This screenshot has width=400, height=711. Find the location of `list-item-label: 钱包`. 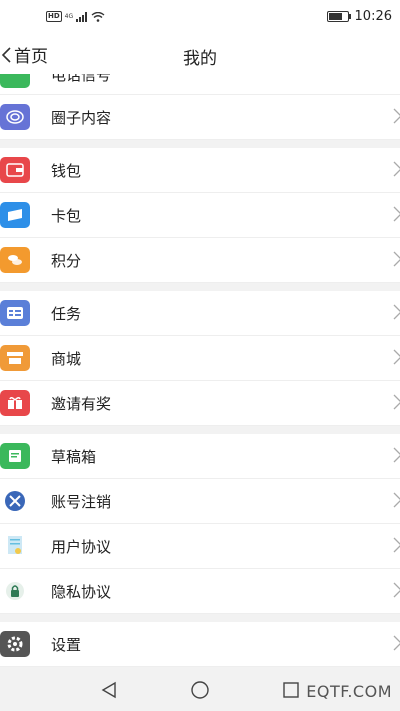

list-item-label: 钱包 is located at coordinates (66, 171).